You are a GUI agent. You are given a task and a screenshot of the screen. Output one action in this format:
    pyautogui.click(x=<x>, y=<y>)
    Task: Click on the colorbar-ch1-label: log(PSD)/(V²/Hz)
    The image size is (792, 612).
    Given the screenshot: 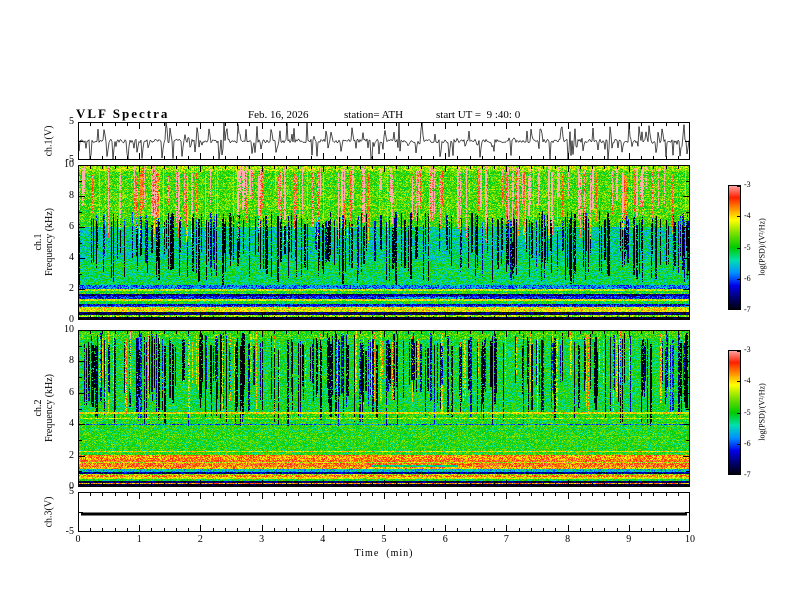 What is the action you would take?
    pyautogui.click(x=762, y=247)
    